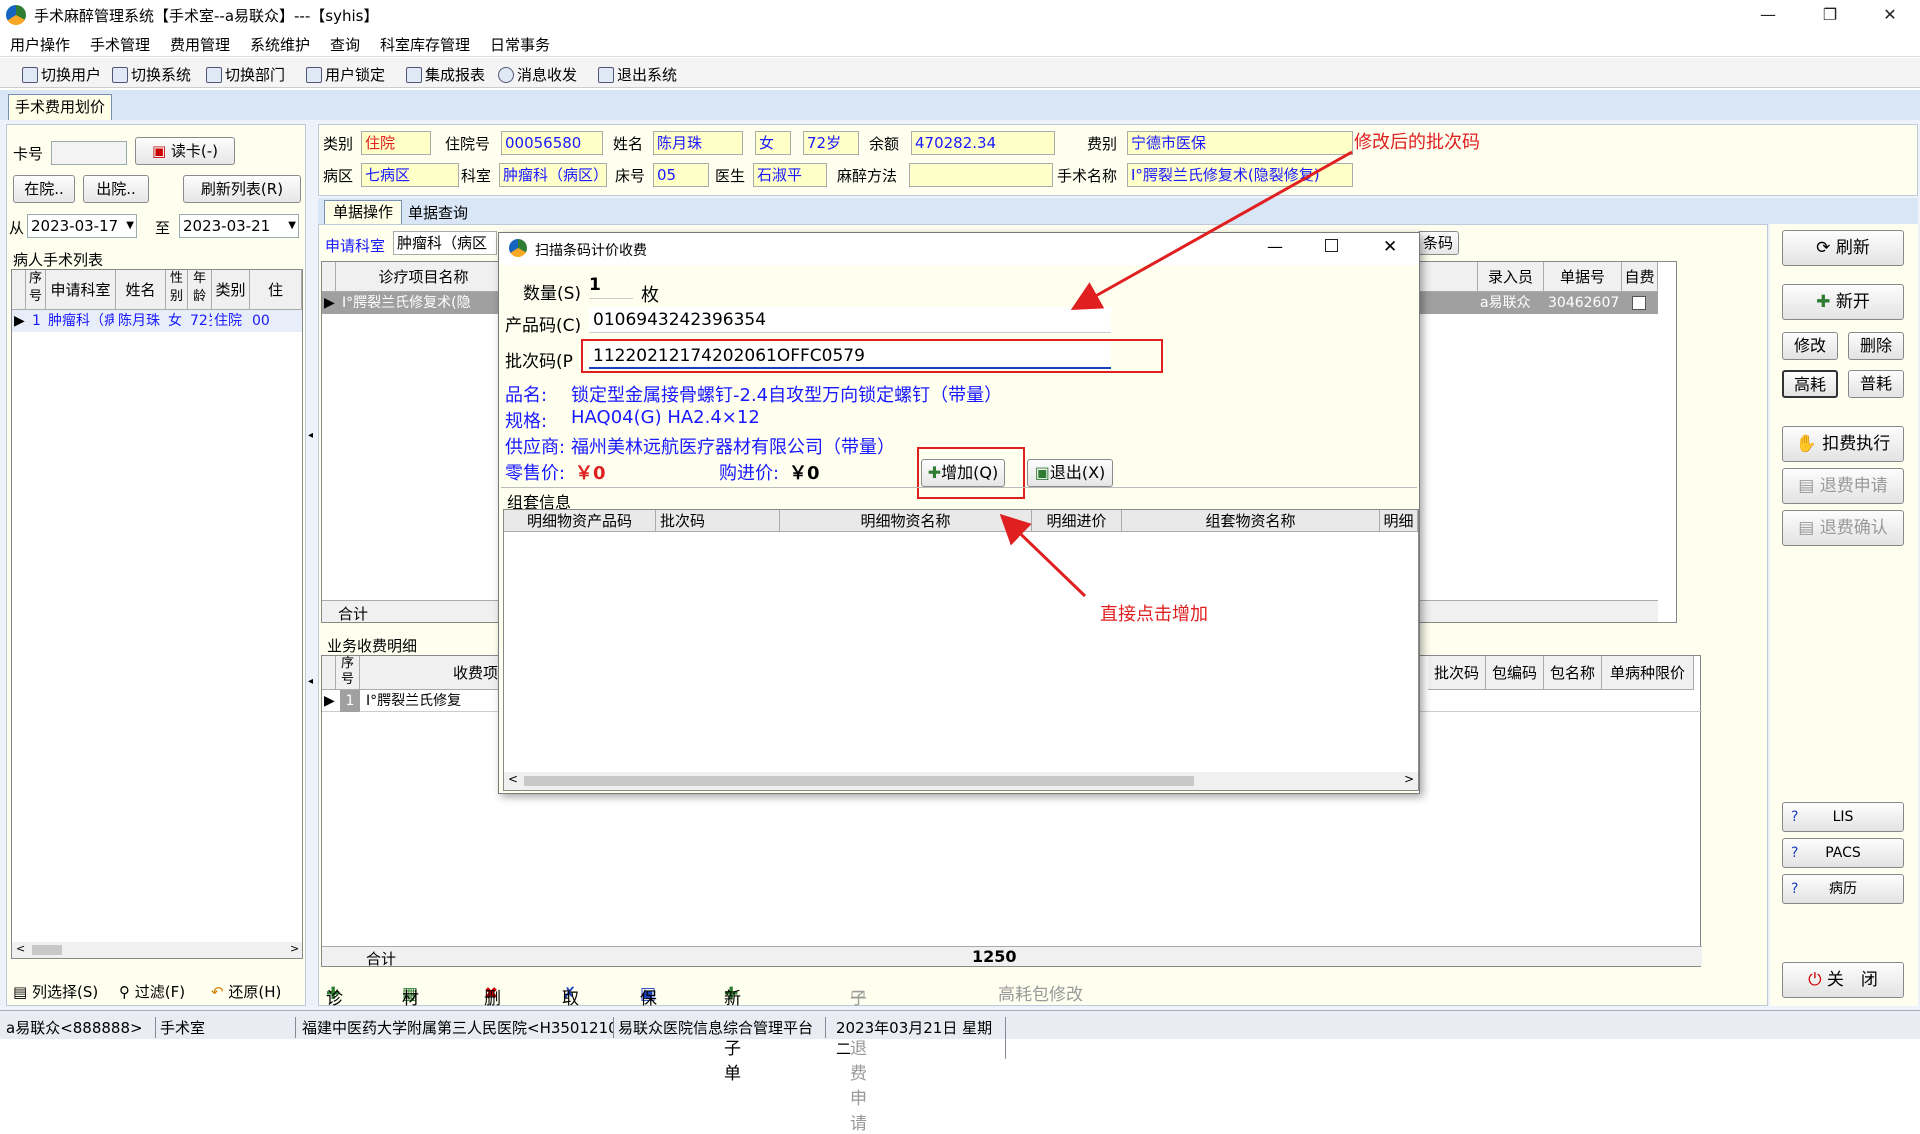 The height and width of the screenshot is (1134, 1920). Describe the element at coordinates (1417, 142) in the screenshot. I see `batch-annotation: 修改后的批次码` at that location.